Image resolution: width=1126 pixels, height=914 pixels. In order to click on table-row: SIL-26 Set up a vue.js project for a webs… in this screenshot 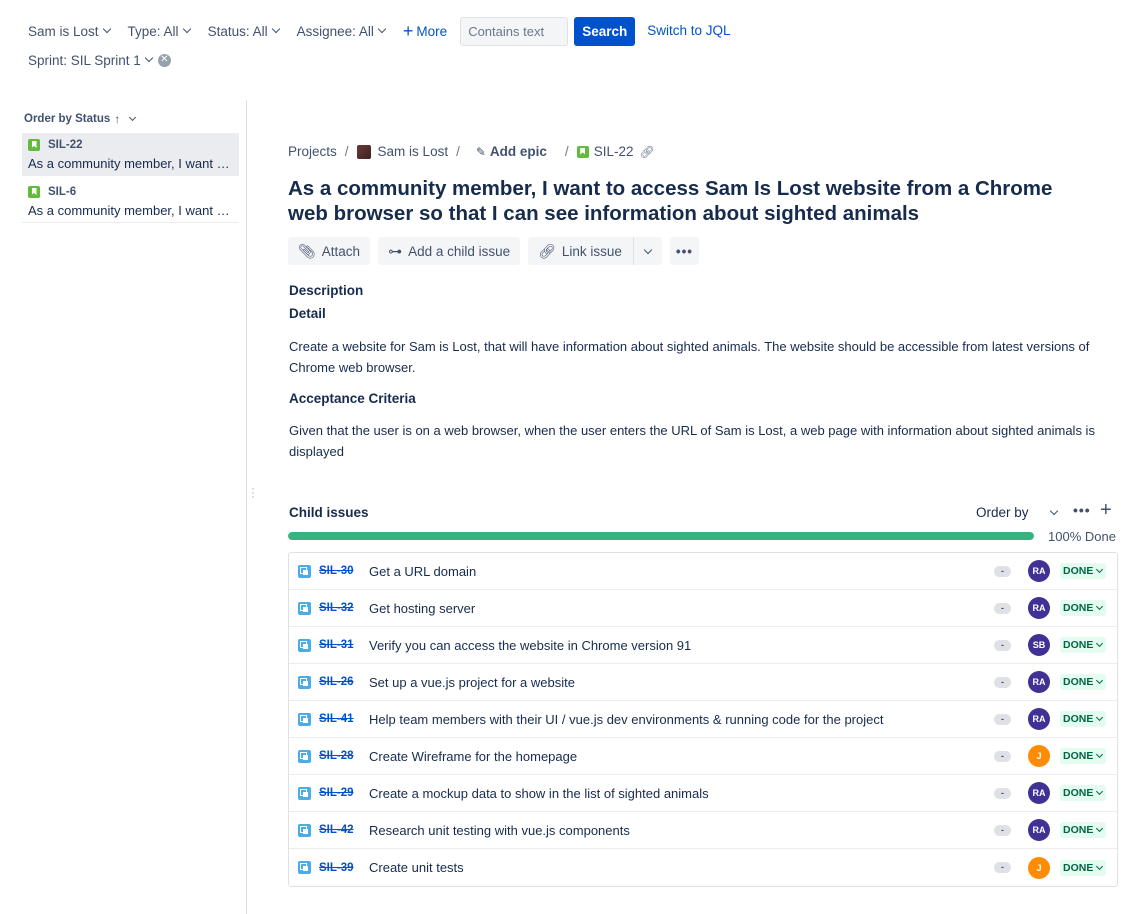, I will do `click(703, 682)`.